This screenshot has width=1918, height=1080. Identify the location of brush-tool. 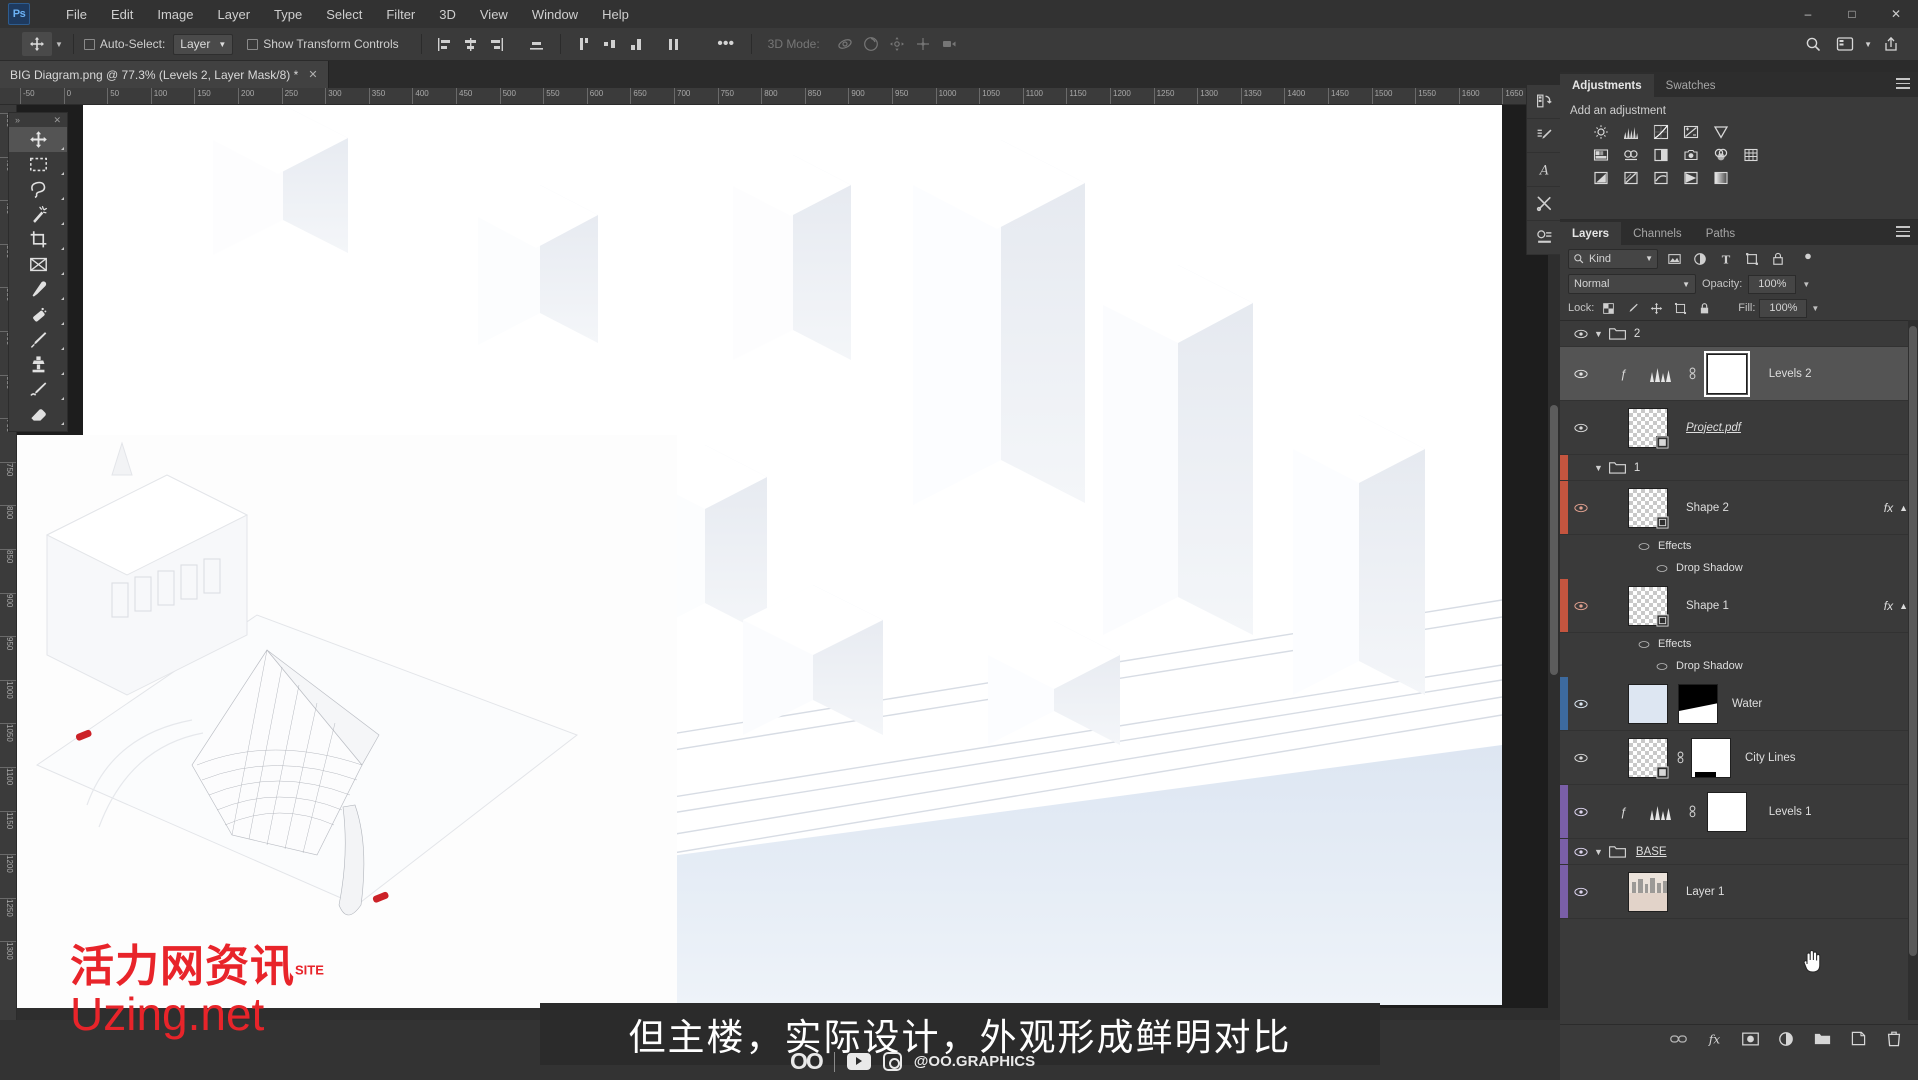
(38, 339).